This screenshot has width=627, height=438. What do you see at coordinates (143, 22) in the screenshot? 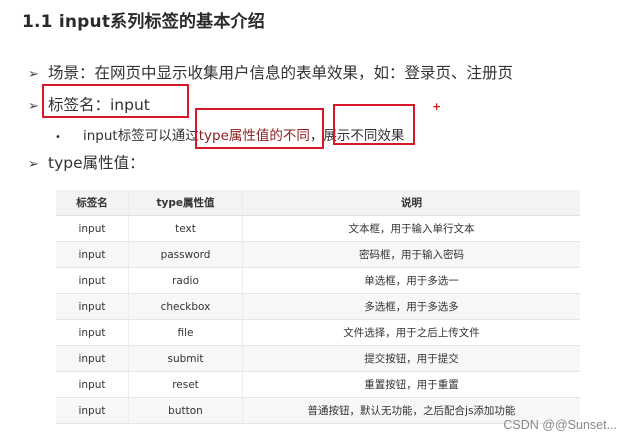
I see `page-title: 1.1 input系列标签的基本介绍` at bounding box center [143, 22].